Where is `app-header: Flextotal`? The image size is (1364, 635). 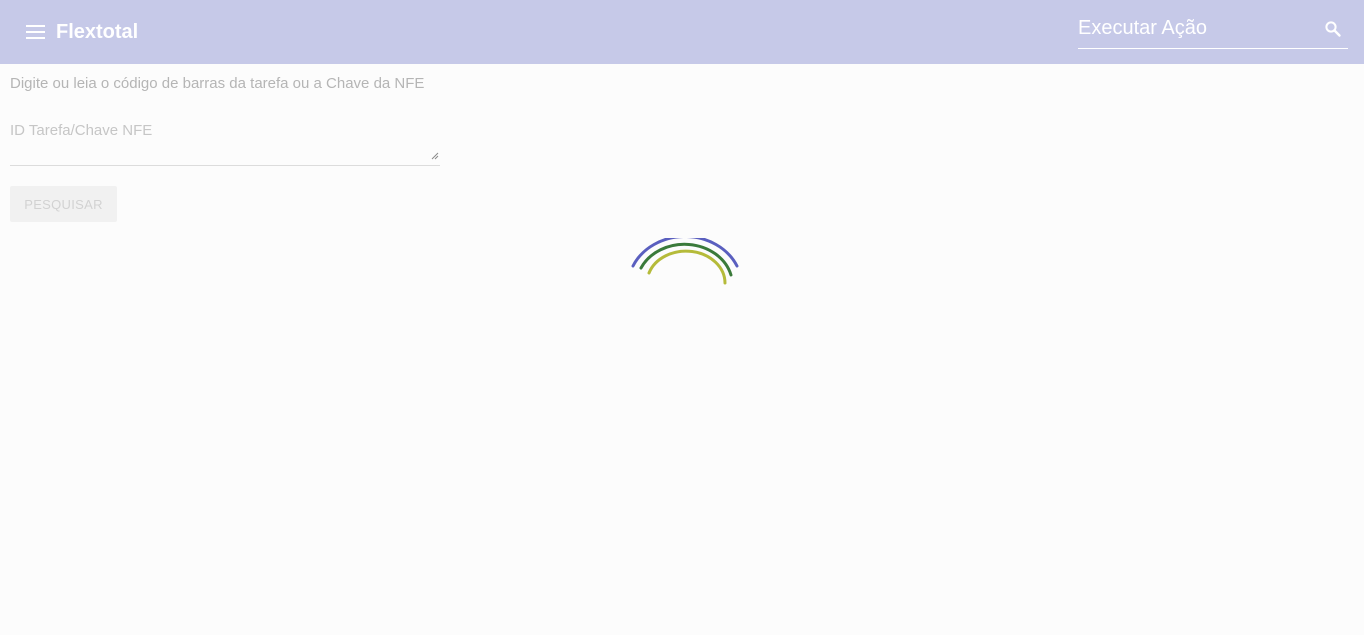 app-header: Flextotal is located at coordinates (682, 32).